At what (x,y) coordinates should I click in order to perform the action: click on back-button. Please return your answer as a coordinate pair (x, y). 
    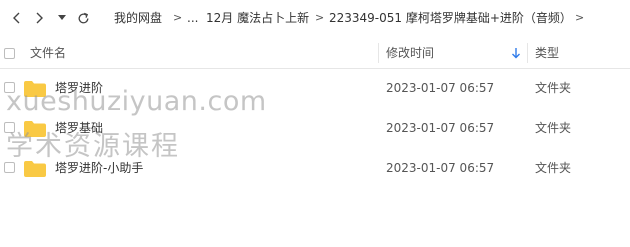
    Looking at the image, I should click on (17, 18).